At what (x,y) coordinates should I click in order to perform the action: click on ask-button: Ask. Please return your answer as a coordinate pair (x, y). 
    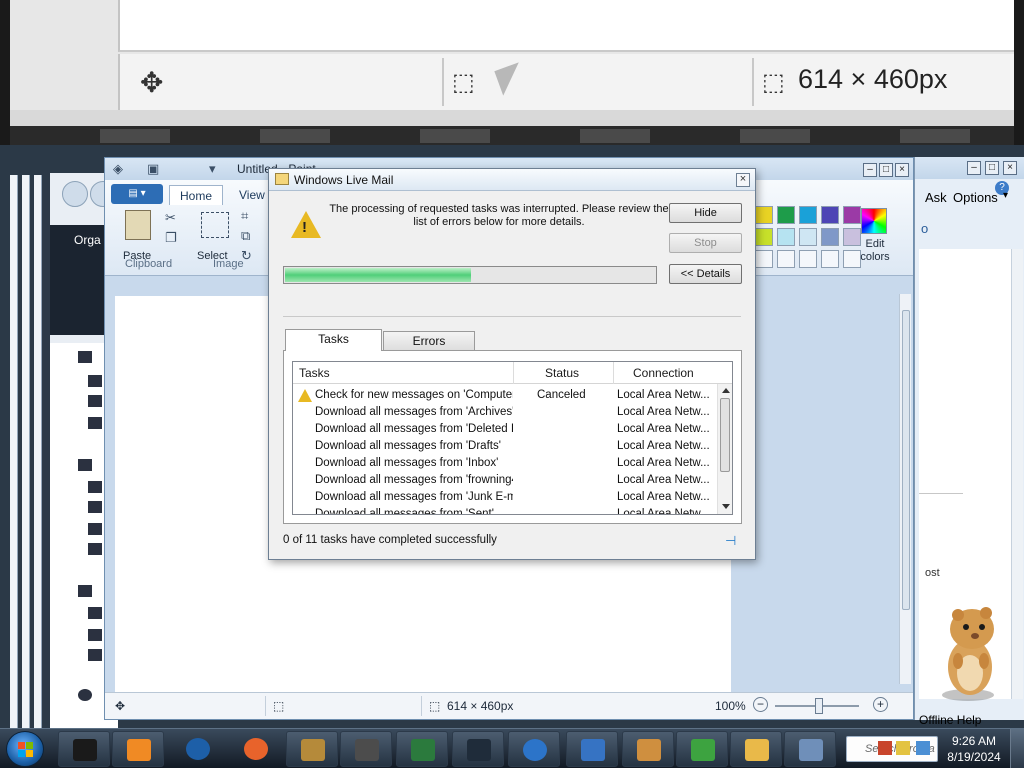
    Looking at the image, I should click on (936, 197).